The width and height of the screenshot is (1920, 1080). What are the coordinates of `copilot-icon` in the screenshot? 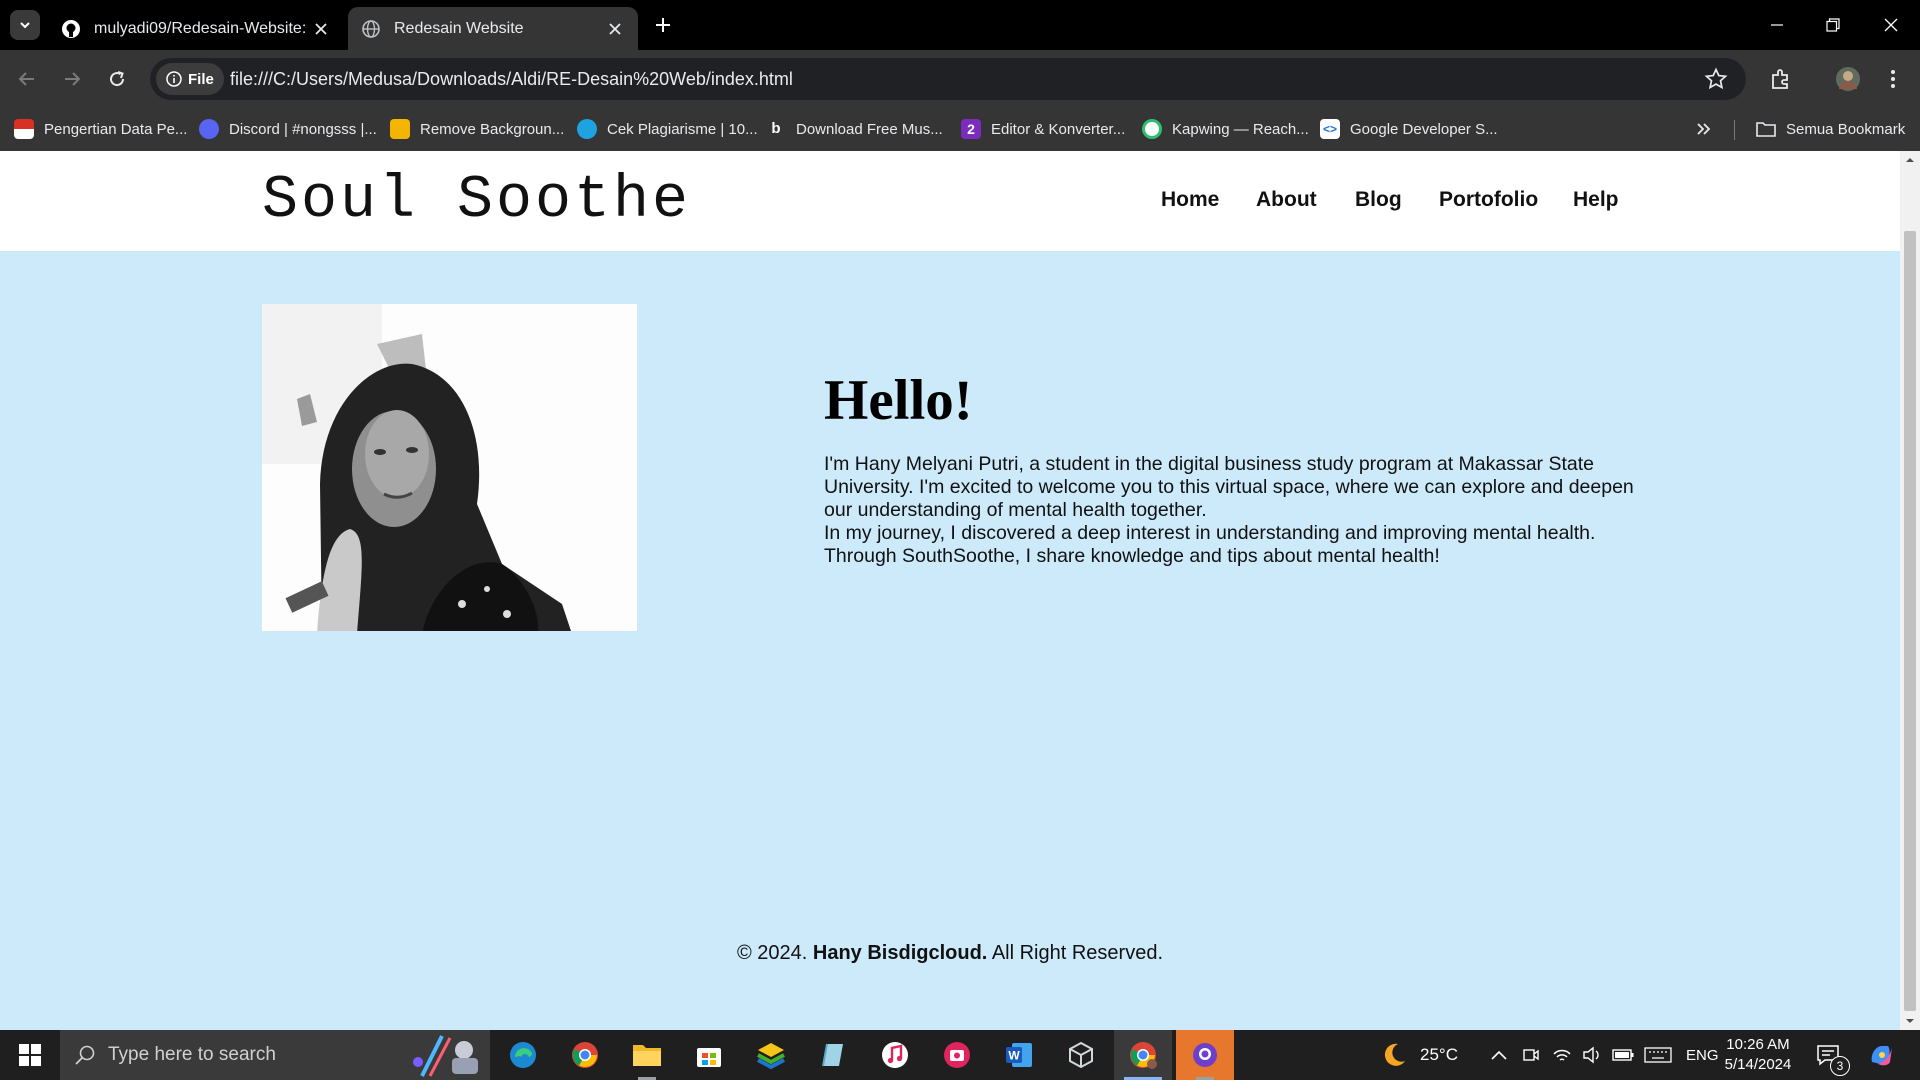 It's located at (1881, 1056).